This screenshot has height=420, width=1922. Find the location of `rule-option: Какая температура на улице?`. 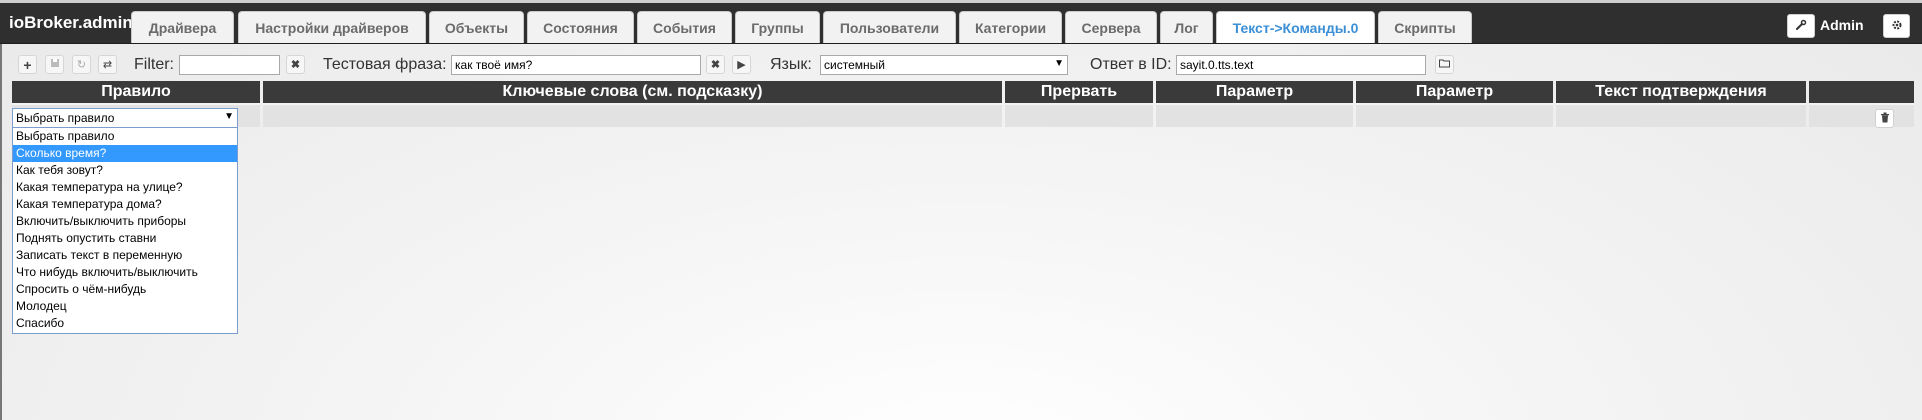

rule-option: Какая температура на улице? is located at coordinates (125, 187).